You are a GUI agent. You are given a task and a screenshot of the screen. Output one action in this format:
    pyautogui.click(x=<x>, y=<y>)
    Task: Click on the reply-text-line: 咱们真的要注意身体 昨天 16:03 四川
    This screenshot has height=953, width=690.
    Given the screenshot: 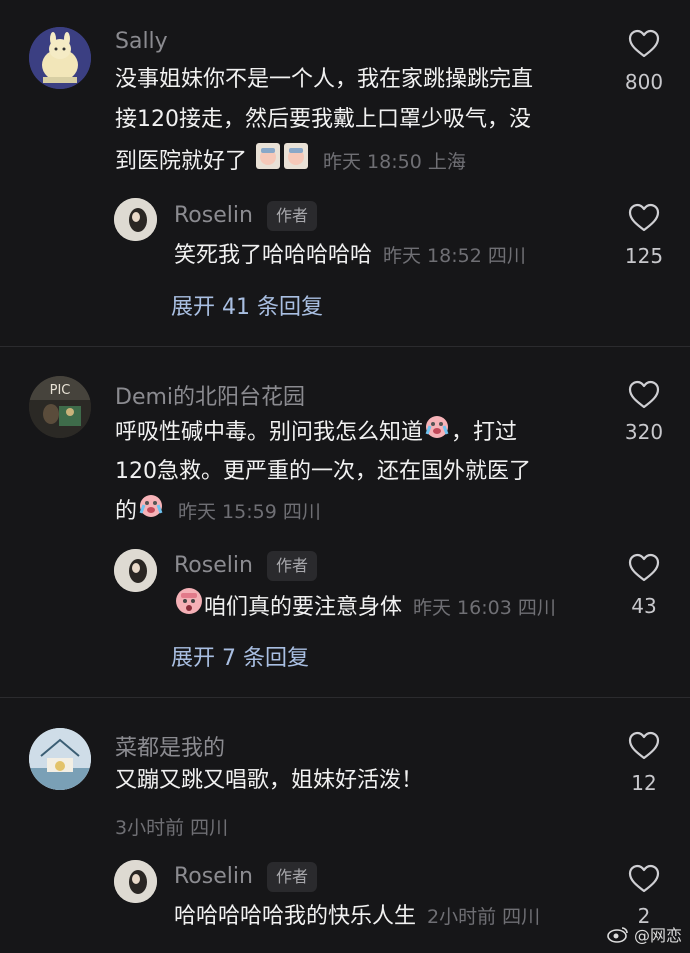 What is the action you would take?
    pyautogui.click(x=365, y=608)
    